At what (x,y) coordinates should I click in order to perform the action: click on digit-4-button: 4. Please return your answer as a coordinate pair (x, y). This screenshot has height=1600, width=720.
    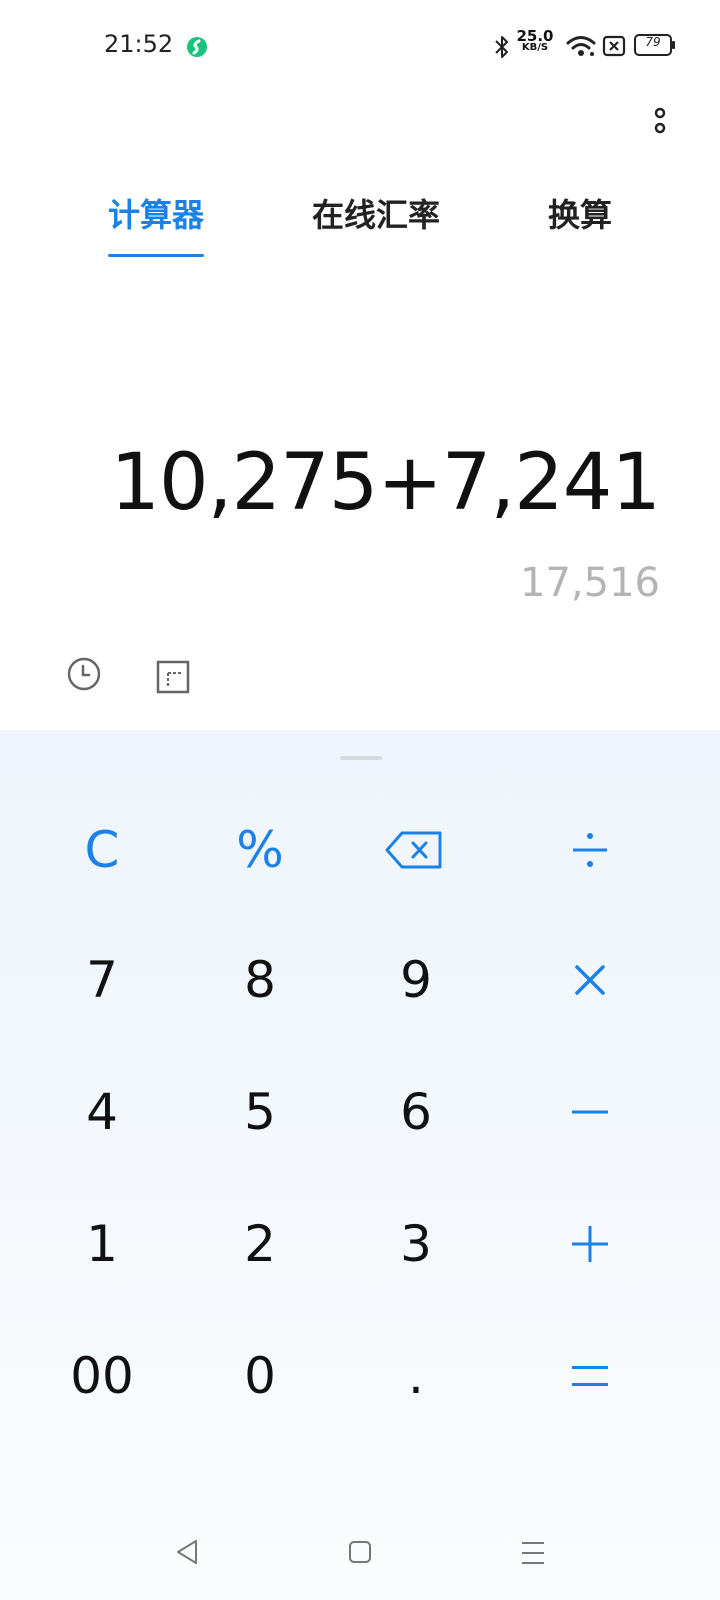
    Looking at the image, I should click on (102, 1112).